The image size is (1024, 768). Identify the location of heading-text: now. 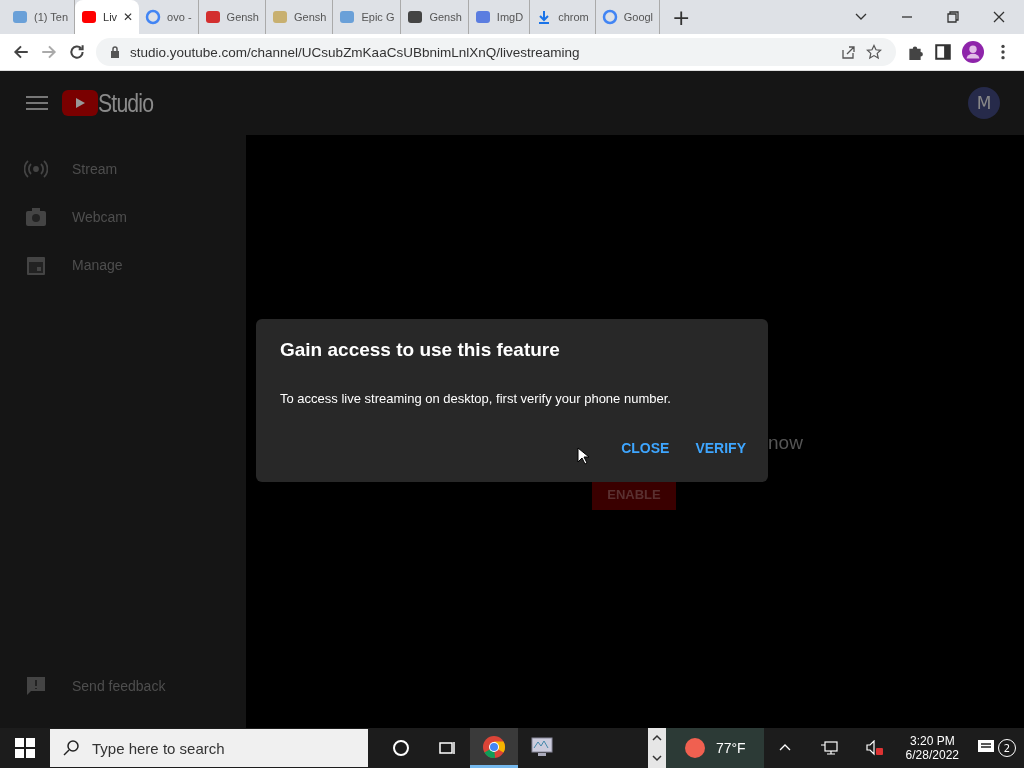
(785, 443).